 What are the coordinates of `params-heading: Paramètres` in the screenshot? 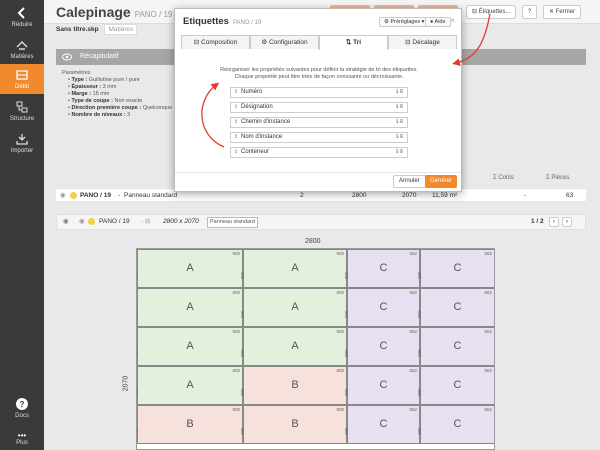 It's located at (76, 73).